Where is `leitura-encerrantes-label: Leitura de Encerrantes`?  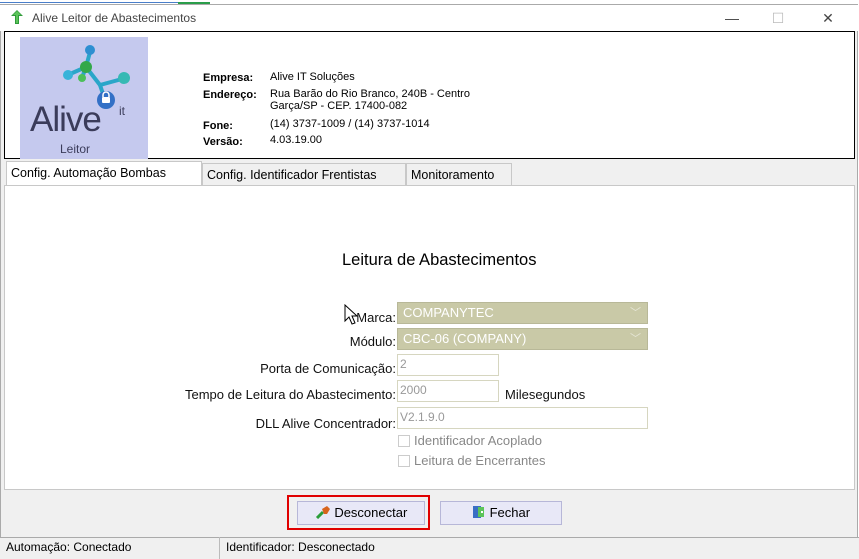
leitura-encerrantes-label: Leitura de Encerrantes is located at coordinates (480, 460).